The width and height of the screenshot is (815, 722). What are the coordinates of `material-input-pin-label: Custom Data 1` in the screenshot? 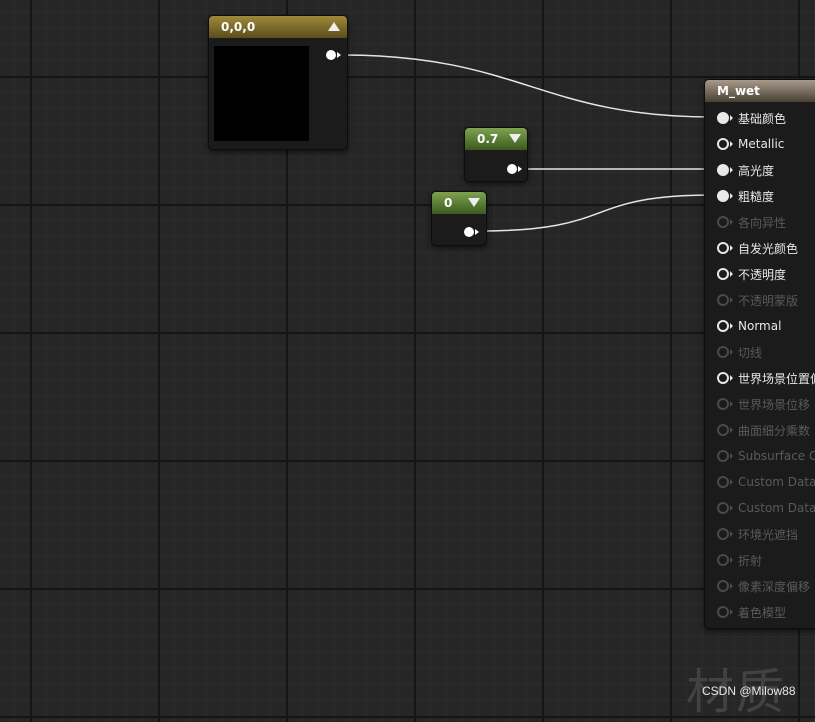 It's located at (776, 508).